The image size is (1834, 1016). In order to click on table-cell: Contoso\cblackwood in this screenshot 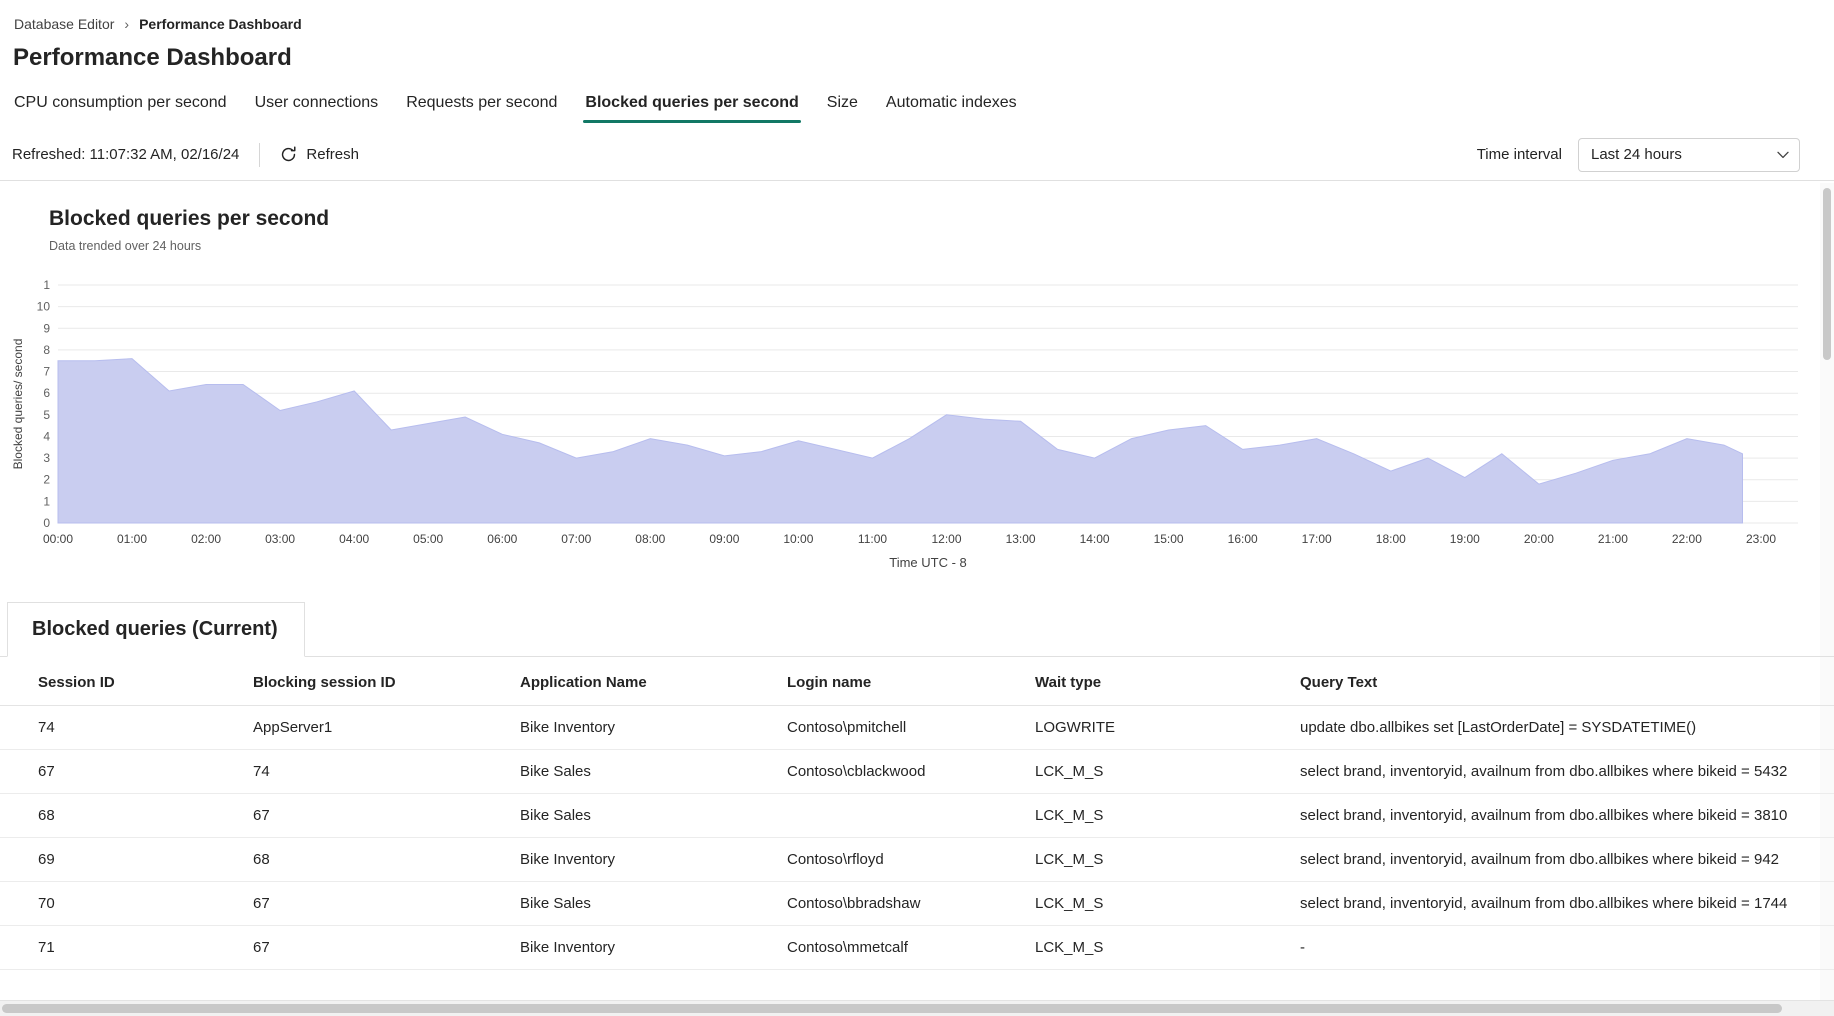, I will do `click(911, 771)`.